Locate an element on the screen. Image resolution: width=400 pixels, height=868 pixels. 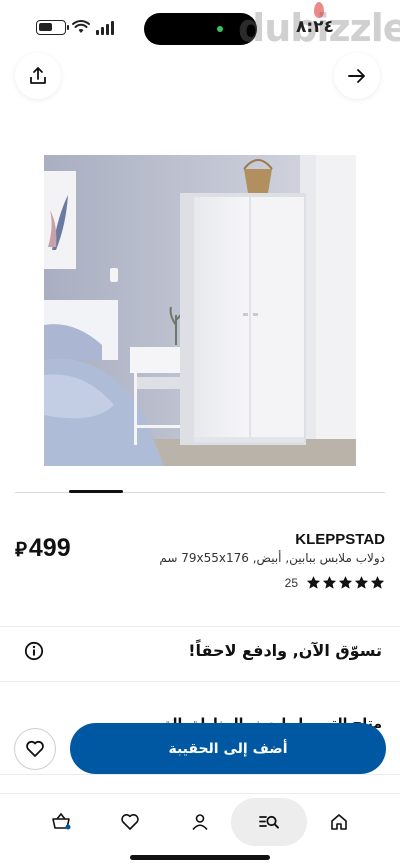
status-time: ٨:٢٤ is located at coordinates (315, 27).